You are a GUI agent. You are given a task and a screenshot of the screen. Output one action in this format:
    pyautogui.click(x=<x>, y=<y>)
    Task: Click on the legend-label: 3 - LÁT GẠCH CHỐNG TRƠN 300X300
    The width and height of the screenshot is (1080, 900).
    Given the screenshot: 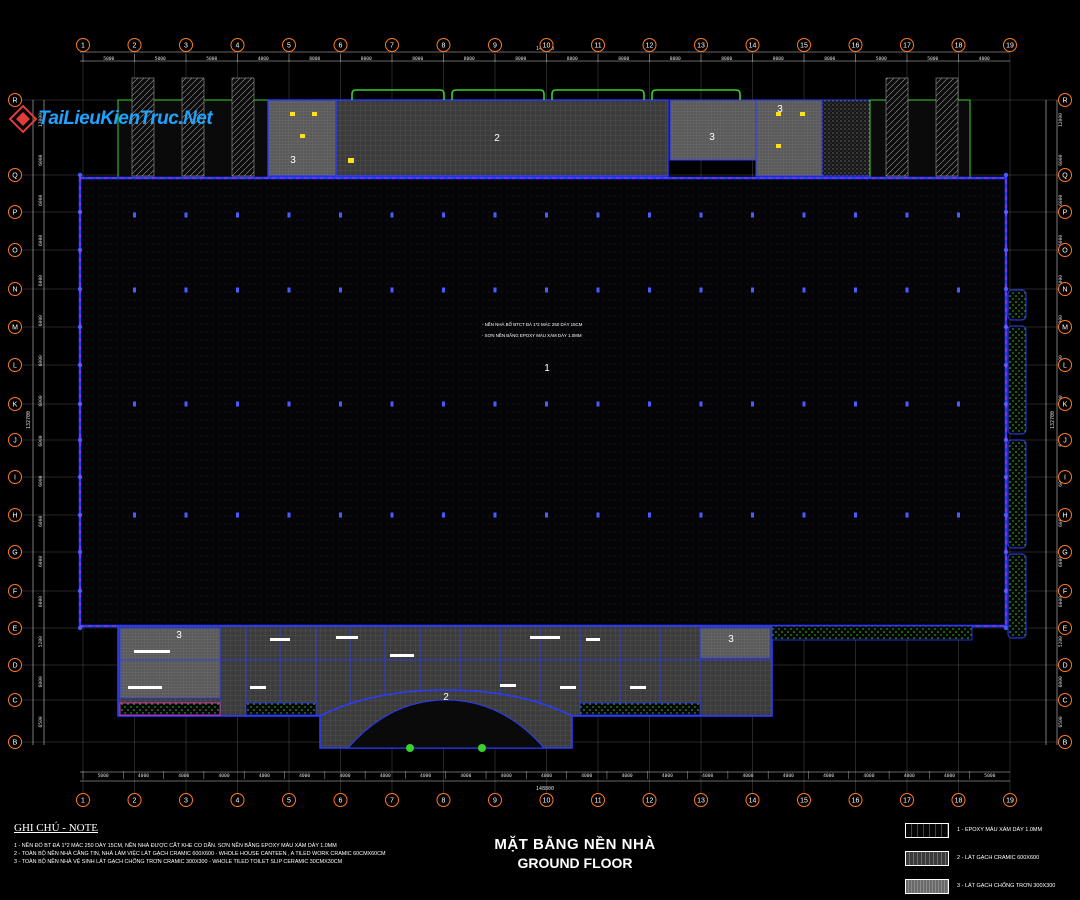 What is the action you would take?
    pyautogui.click(x=1006, y=886)
    